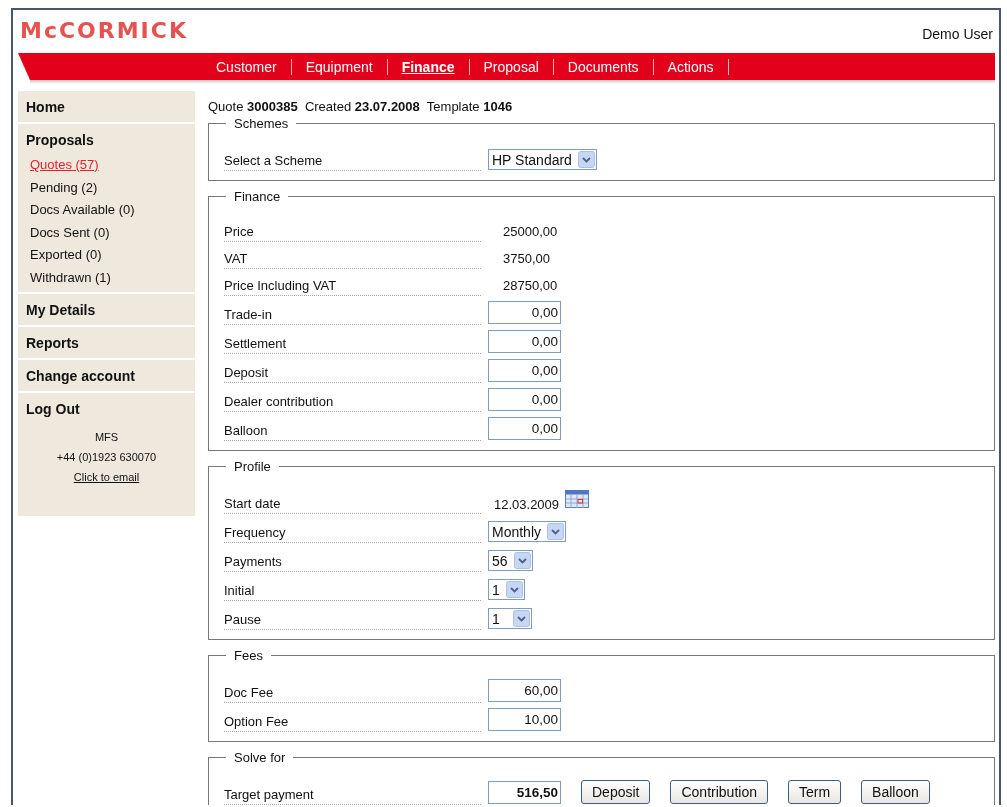 Image resolution: width=1007 pixels, height=807 pixels. What do you see at coordinates (106, 409) in the screenshot?
I see `sidebar-heading: Log Out` at bounding box center [106, 409].